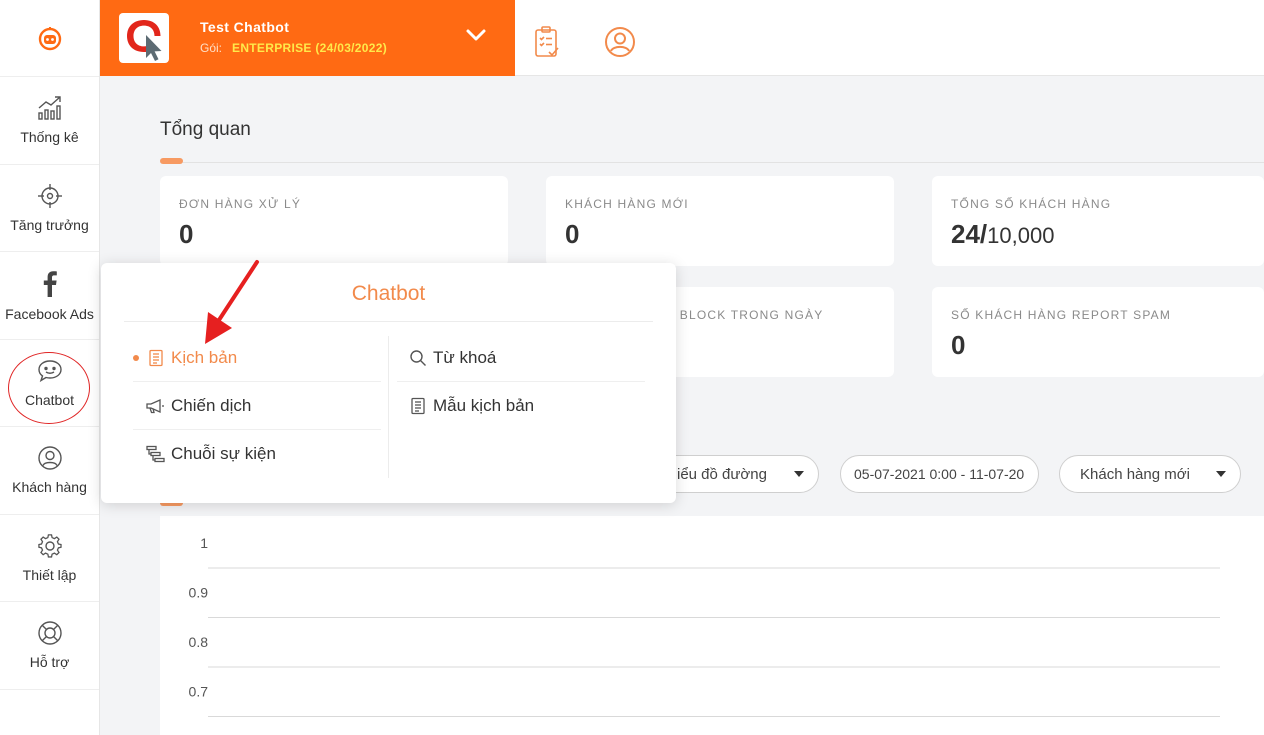 This screenshot has width=1264, height=735. I want to click on sidebar-item-facebook-ads: Facebook Ads, so click(49, 296).